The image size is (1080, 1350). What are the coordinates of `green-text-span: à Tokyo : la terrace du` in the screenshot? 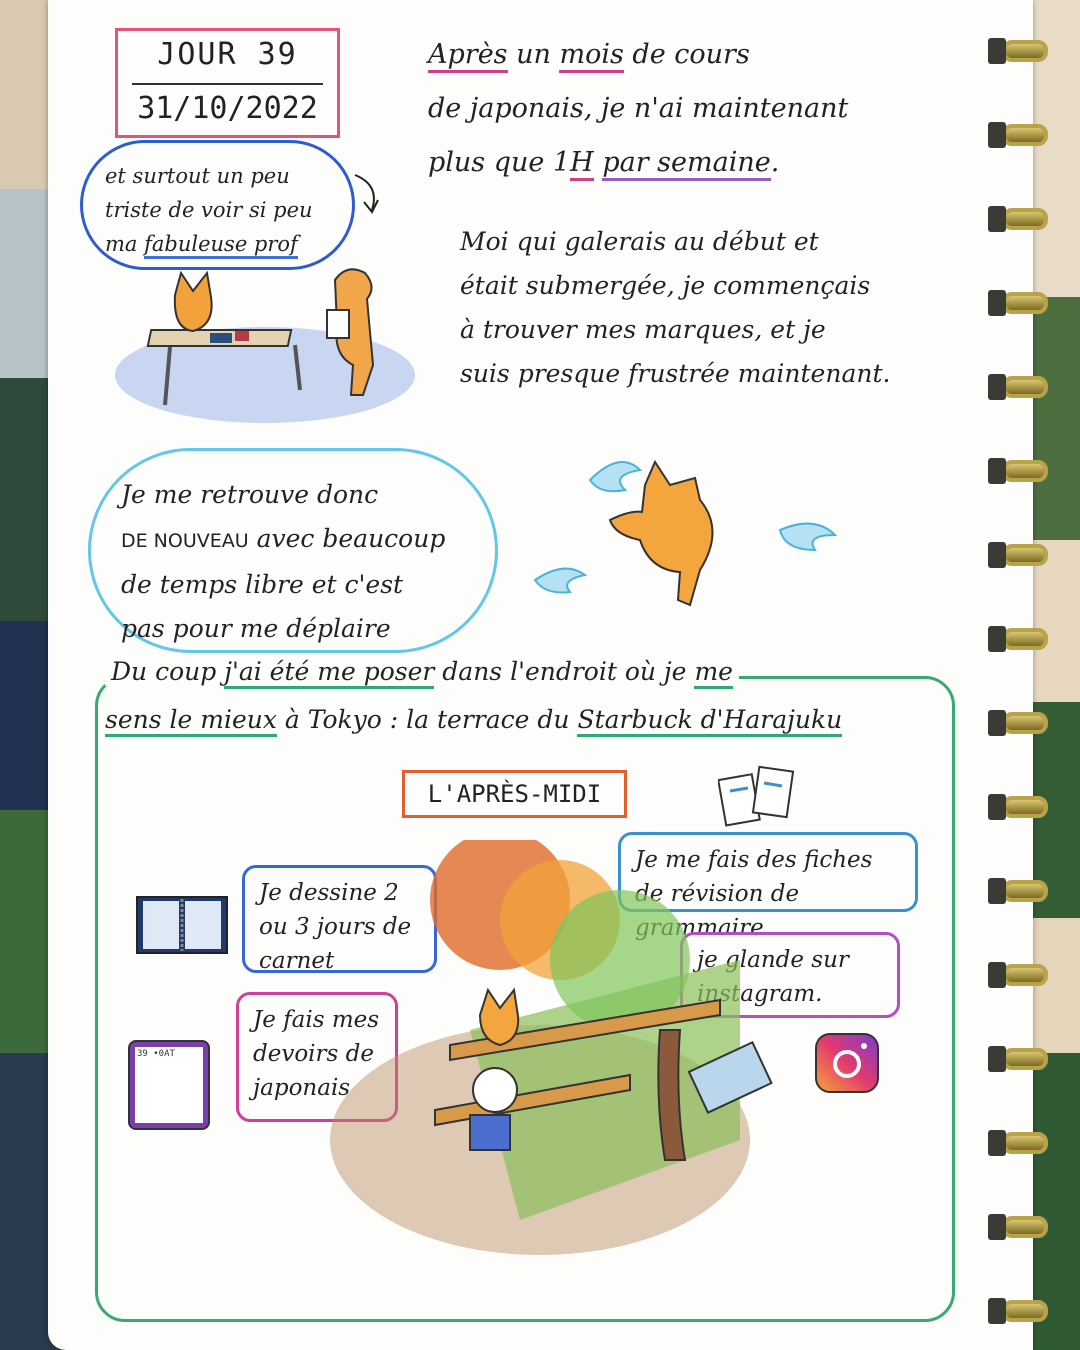 It's located at (427, 719).